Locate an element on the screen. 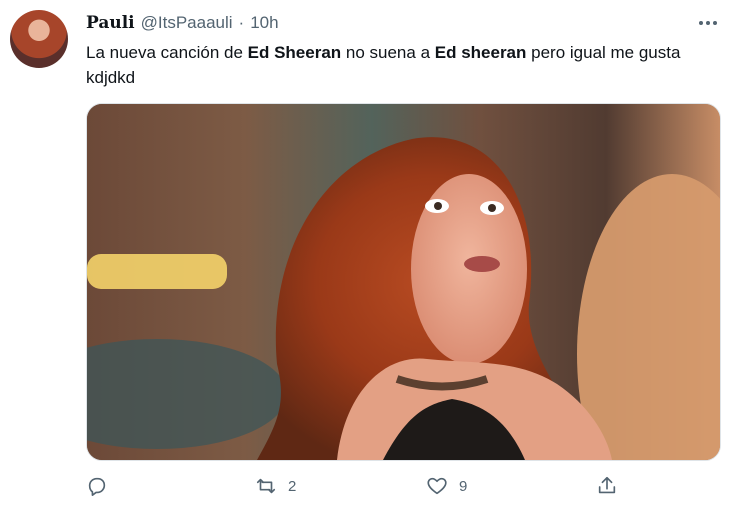 The height and width of the screenshot is (513, 740). tweet-text-part: Ed sheeran is located at coordinates (480, 52).